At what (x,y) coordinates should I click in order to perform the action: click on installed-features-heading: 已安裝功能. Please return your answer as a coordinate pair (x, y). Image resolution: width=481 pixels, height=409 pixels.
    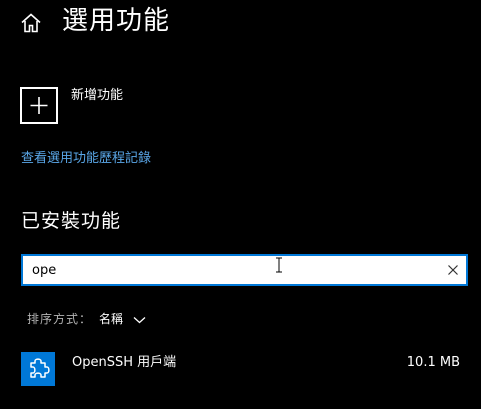
    Looking at the image, I should click on (71, 221).